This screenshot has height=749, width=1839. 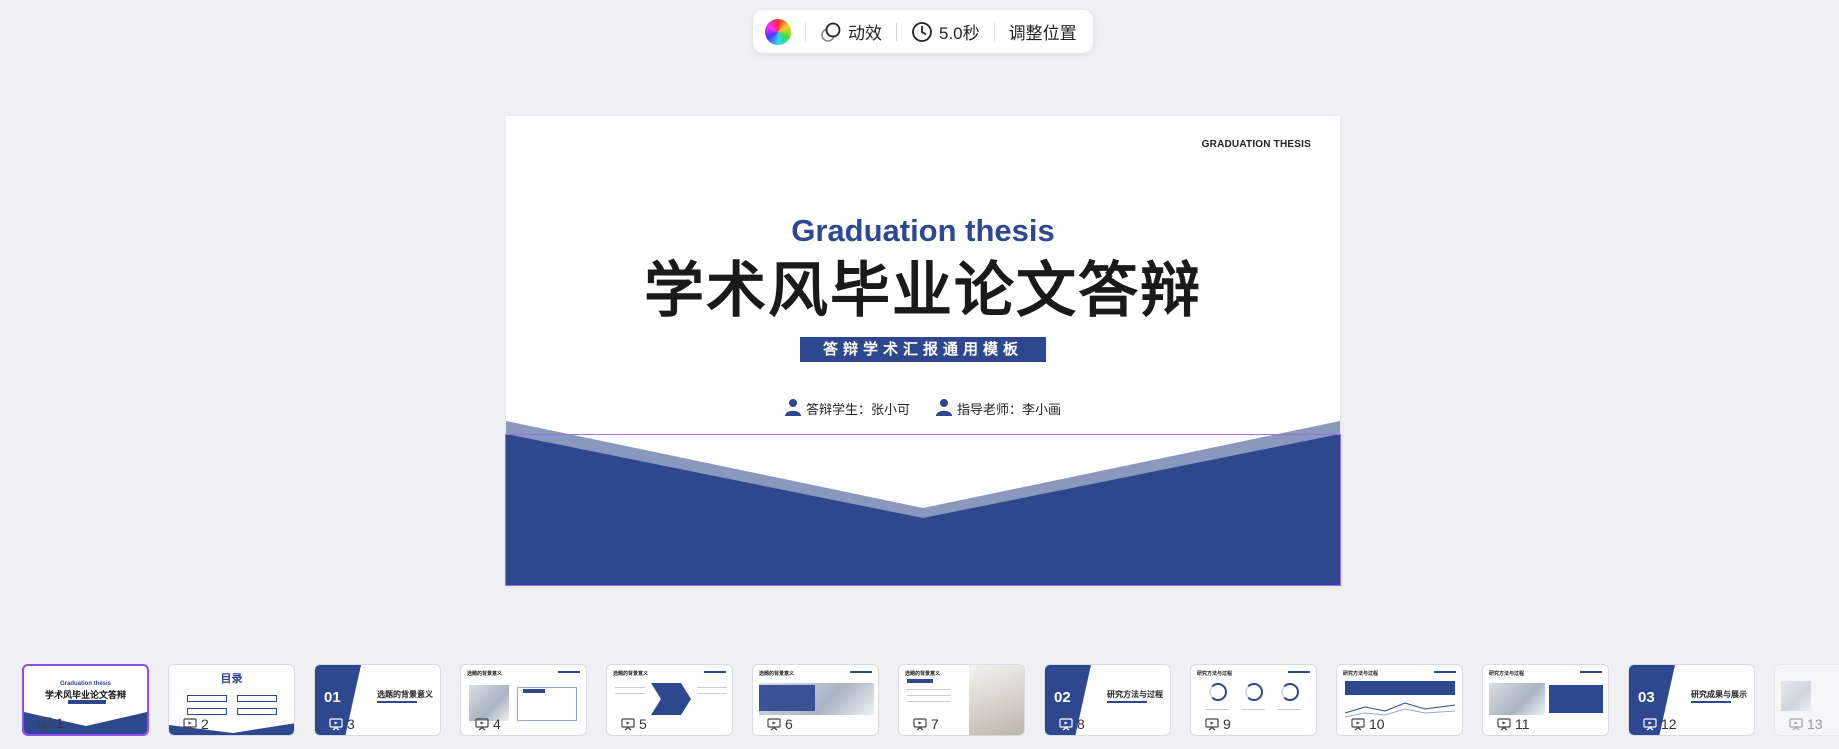 I want to click on thumb-number: 8, so click(x=1072, y=724).